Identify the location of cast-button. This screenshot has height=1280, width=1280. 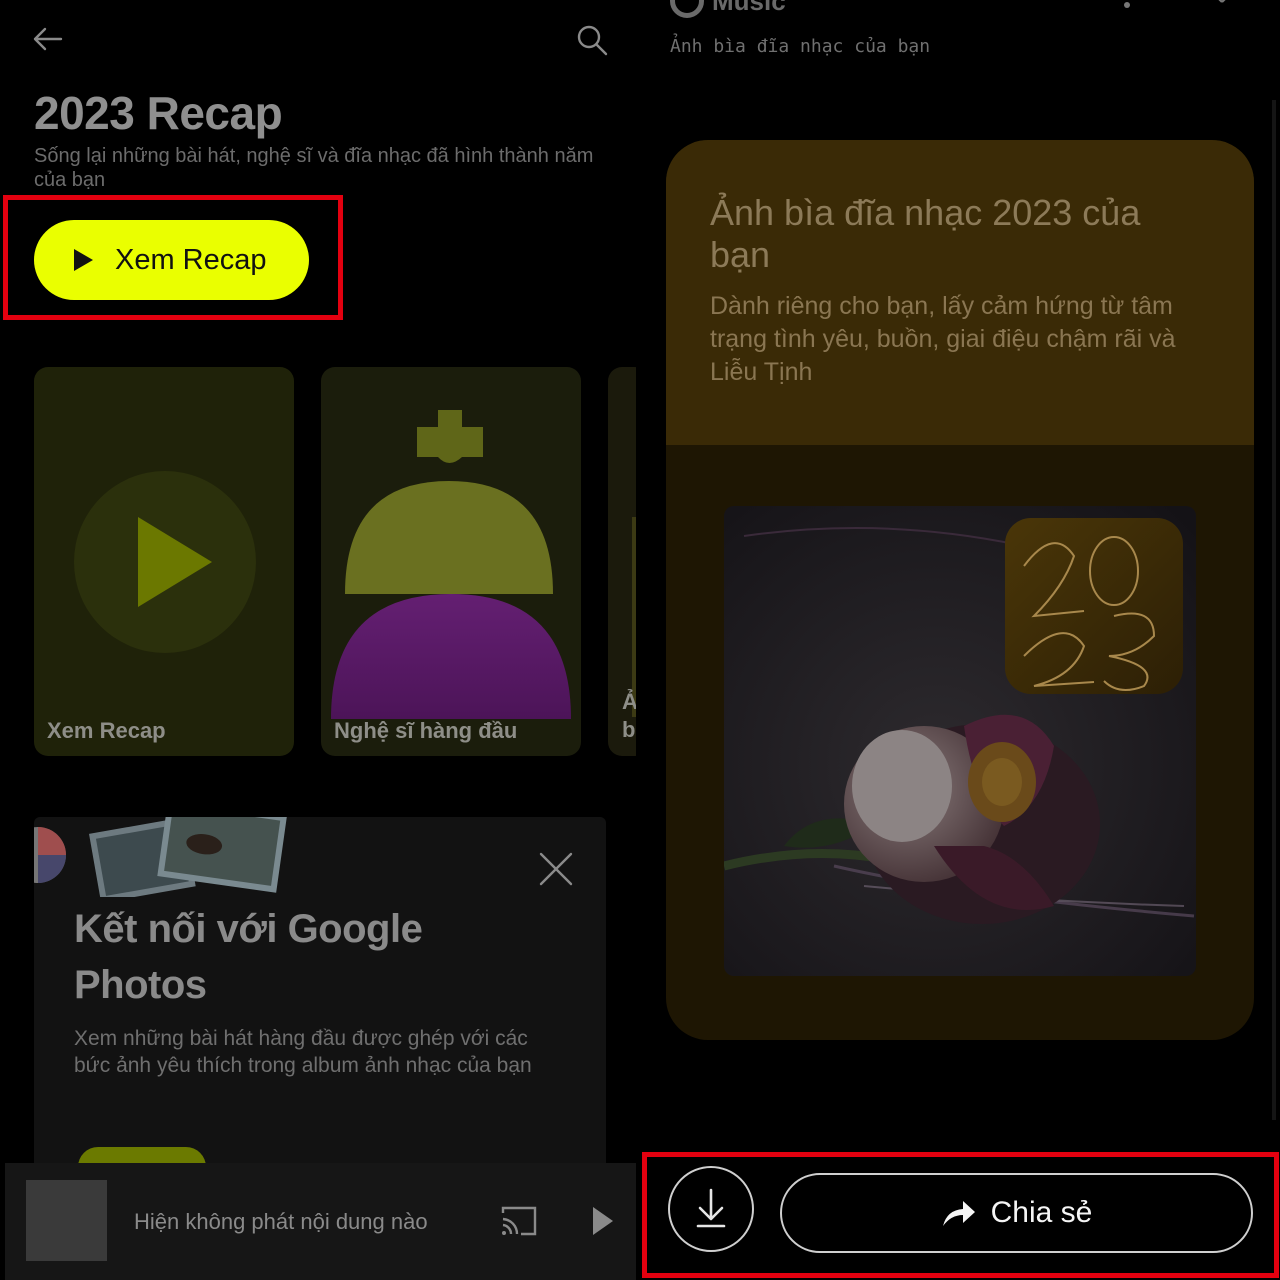
(519, 1221).